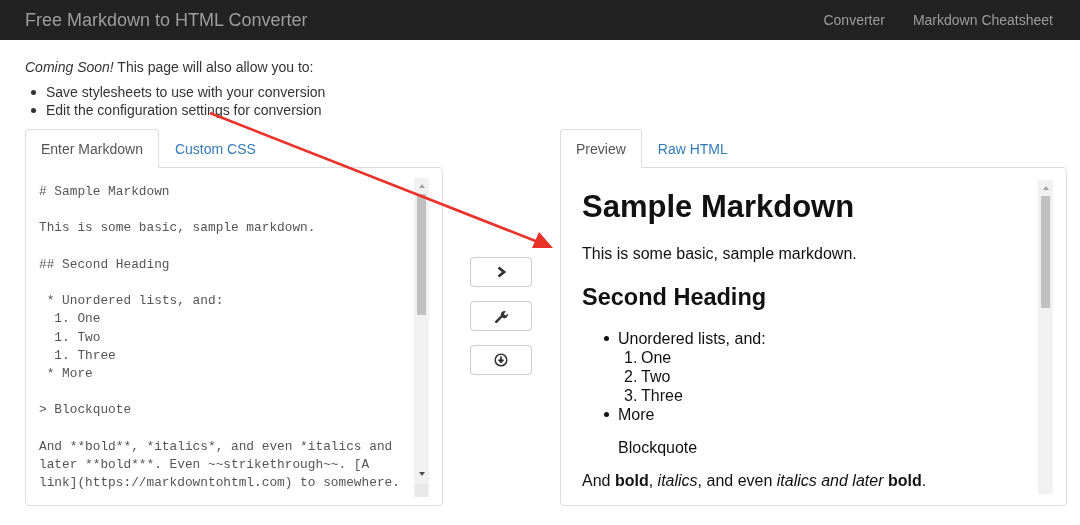  What do you see at coordinates (755, 481) in the screenshot?
I see `preview-paragraph: And bold, italics, and even italics and later bold.` at bounding box center [755, 481].